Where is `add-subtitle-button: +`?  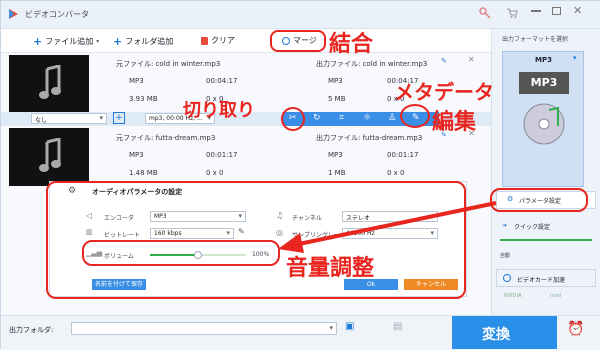
add-subtitle-button: + is located at coordinates (119, 118).